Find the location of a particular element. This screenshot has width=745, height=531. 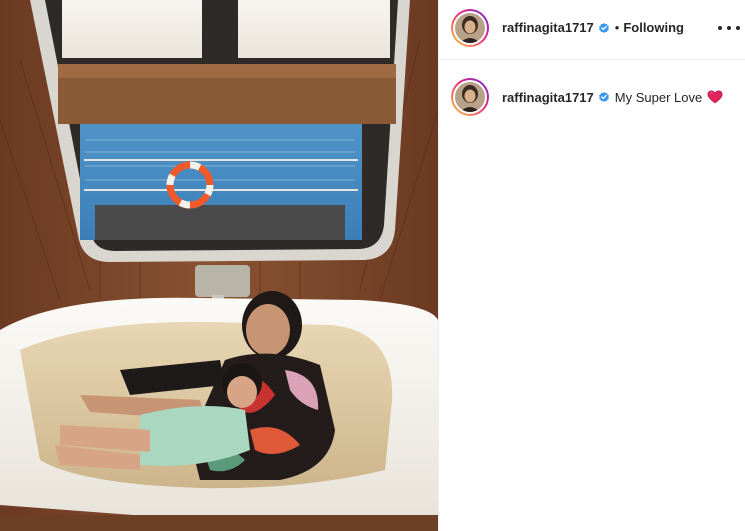

caption-text: My Super Love is located at coordinates (658, 97).